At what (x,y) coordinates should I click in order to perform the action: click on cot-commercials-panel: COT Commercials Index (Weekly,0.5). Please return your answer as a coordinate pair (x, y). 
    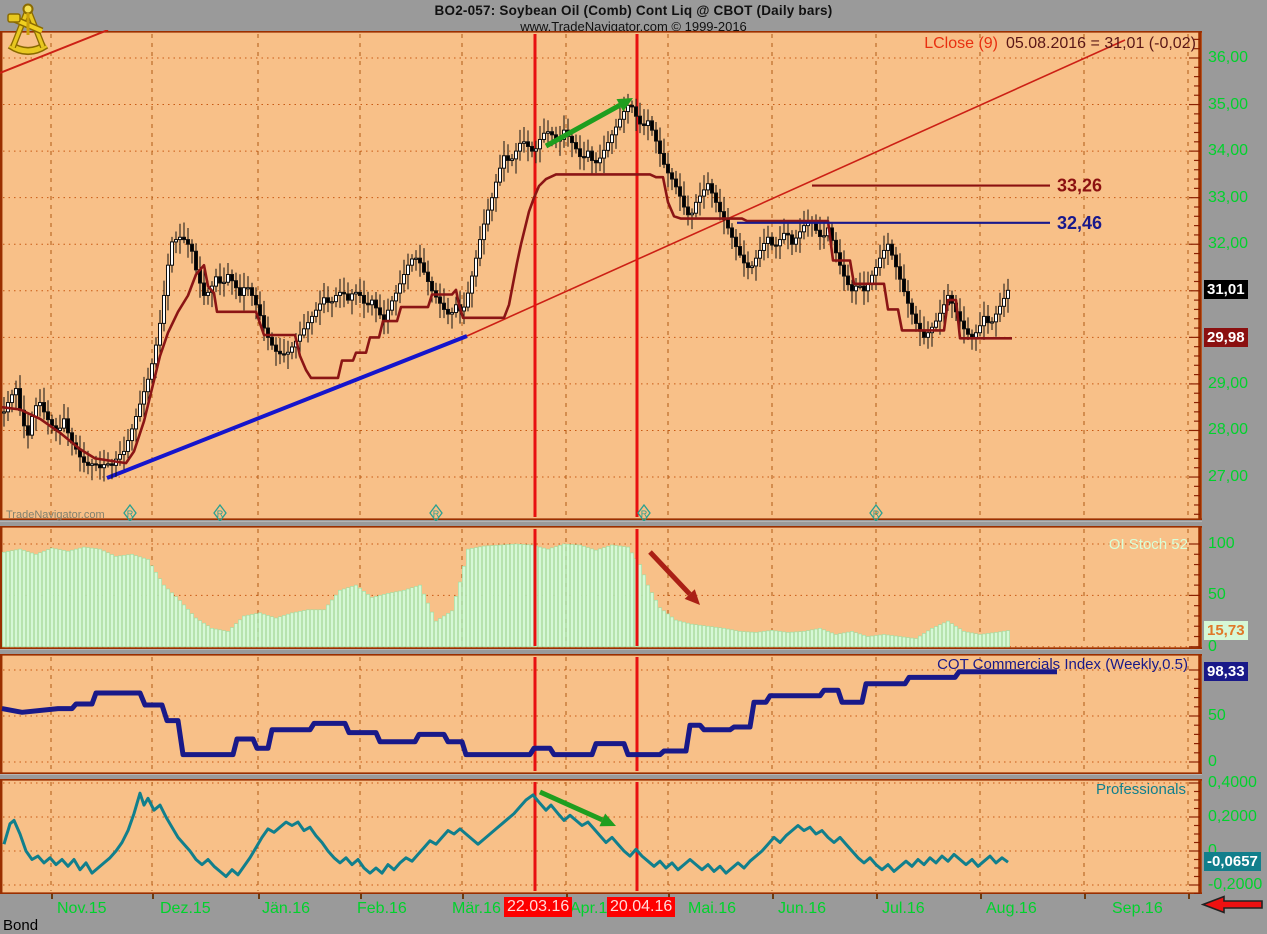
    Looking at the image, I should click on (601, 714).